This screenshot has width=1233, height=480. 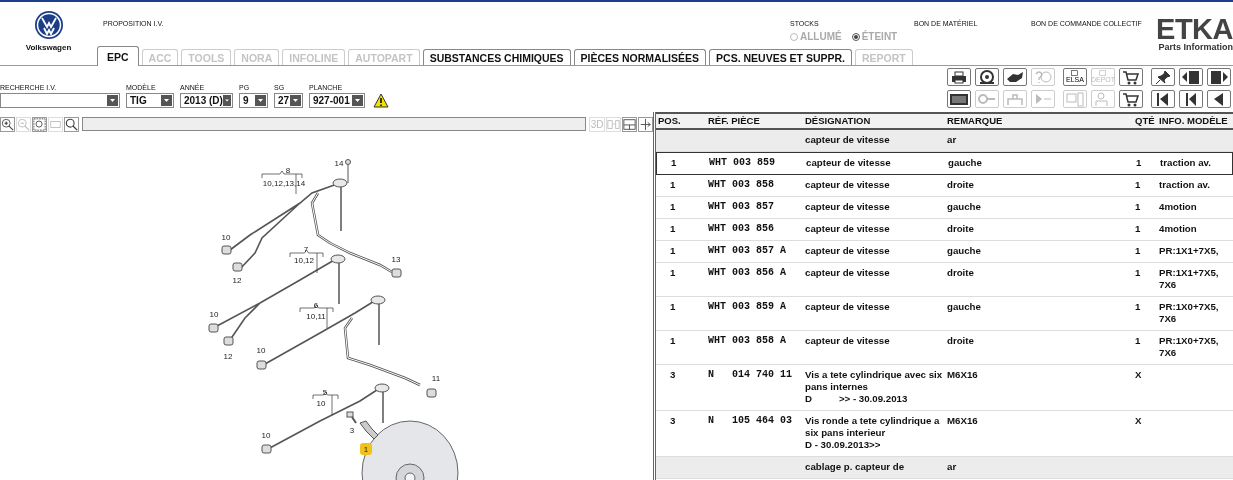 I want to click on column-header: REMARQUE, so click(x=1039, y=121).